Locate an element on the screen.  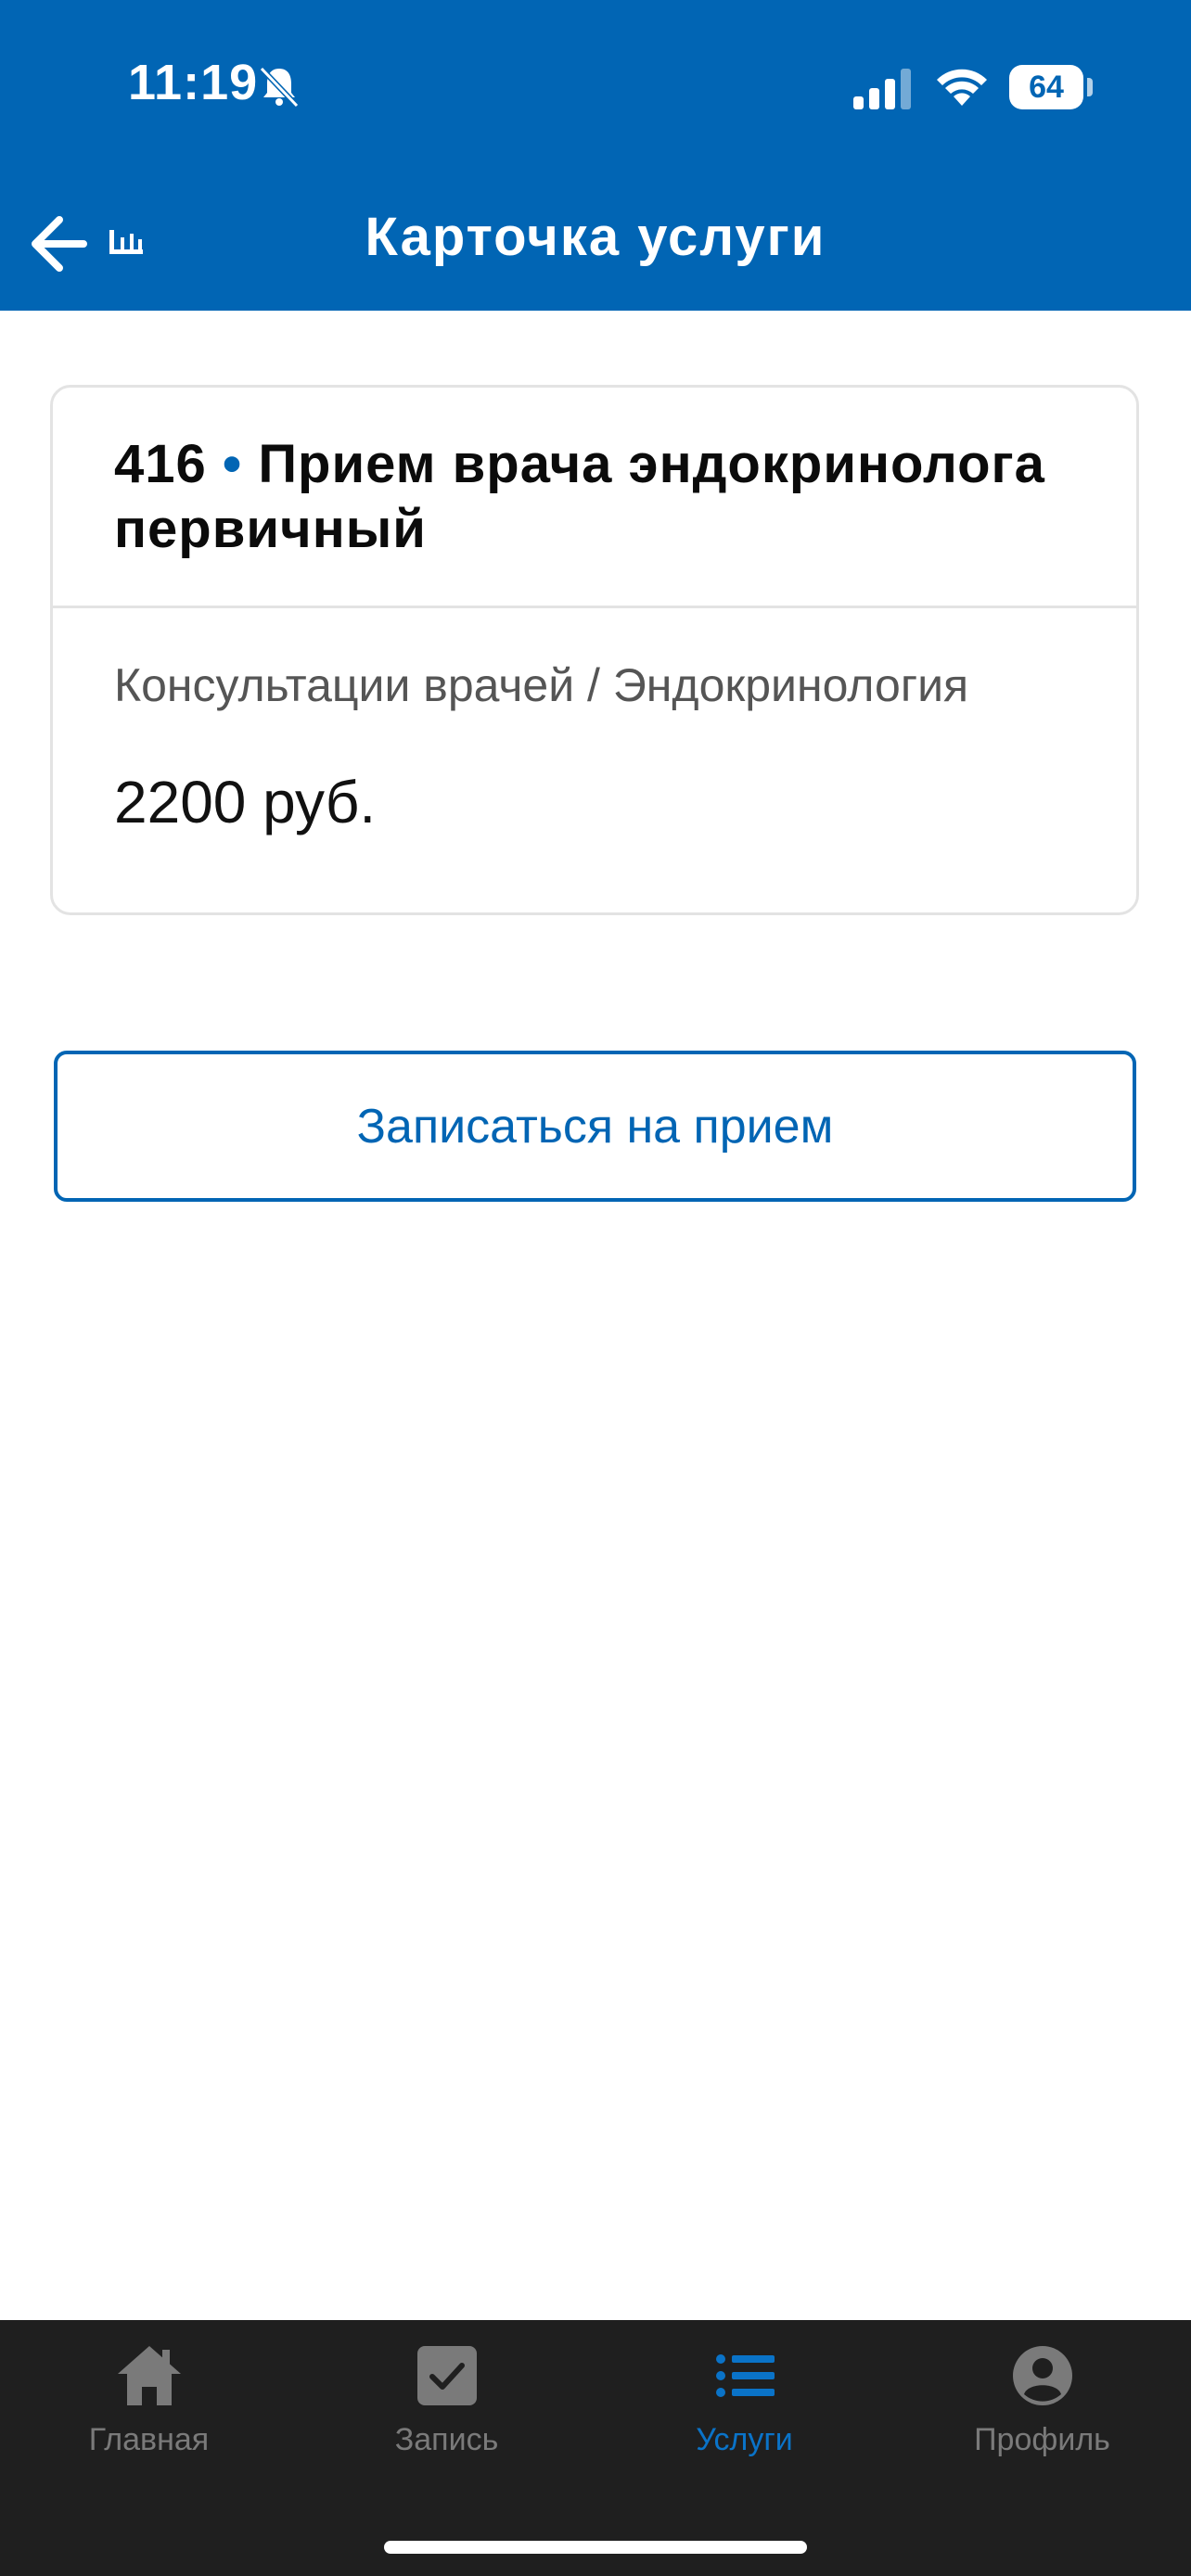
battery-level: 64 is located at coordinates (1047, 87).